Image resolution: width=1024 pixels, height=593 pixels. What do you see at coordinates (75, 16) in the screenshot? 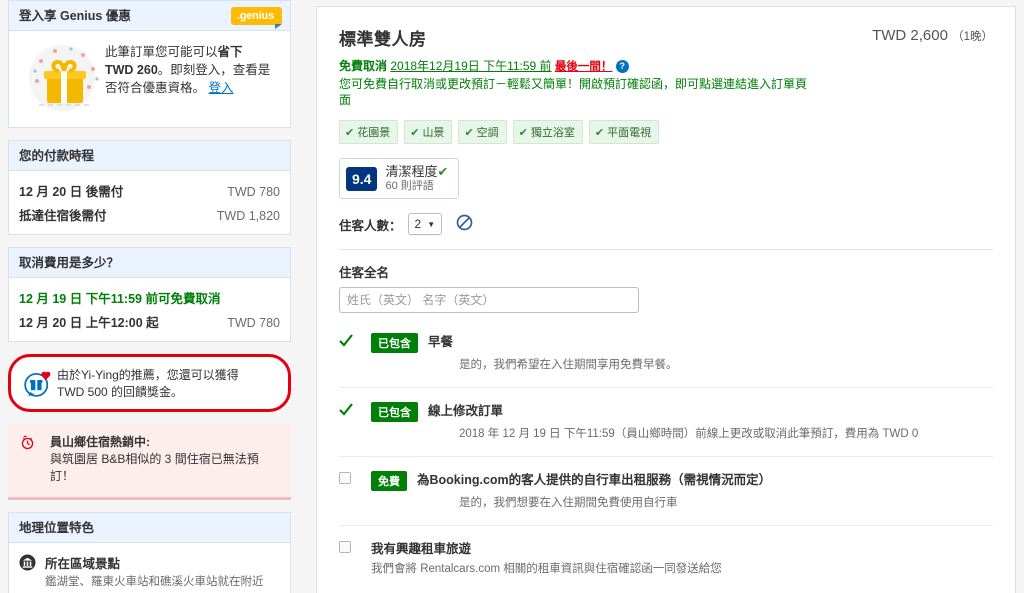
I see `genius-card-title: 登入享 Genius 優惠` at bounding box center [75, 16].